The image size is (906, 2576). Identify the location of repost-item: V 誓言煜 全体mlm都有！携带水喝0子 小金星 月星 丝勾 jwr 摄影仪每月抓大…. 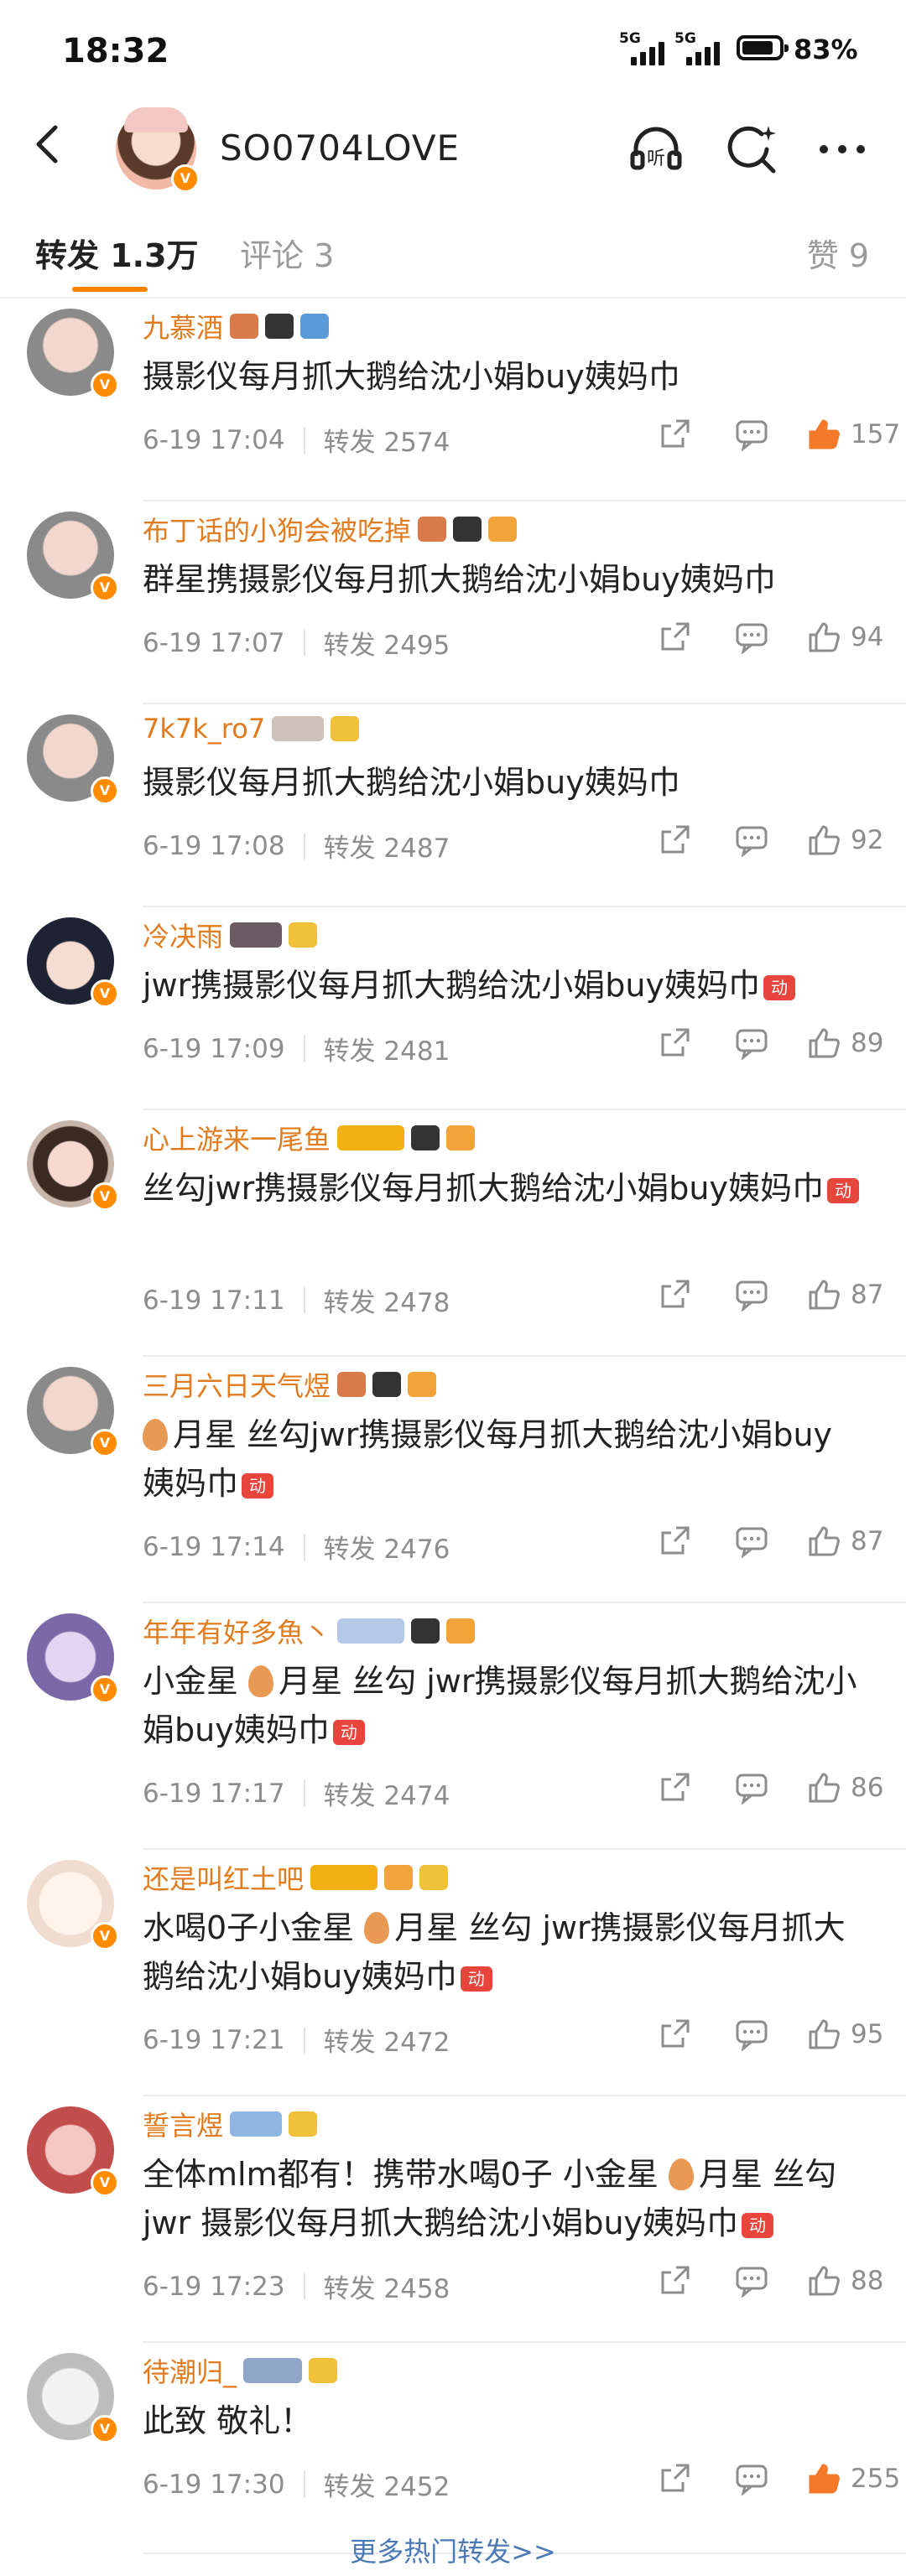
(467, 2219).